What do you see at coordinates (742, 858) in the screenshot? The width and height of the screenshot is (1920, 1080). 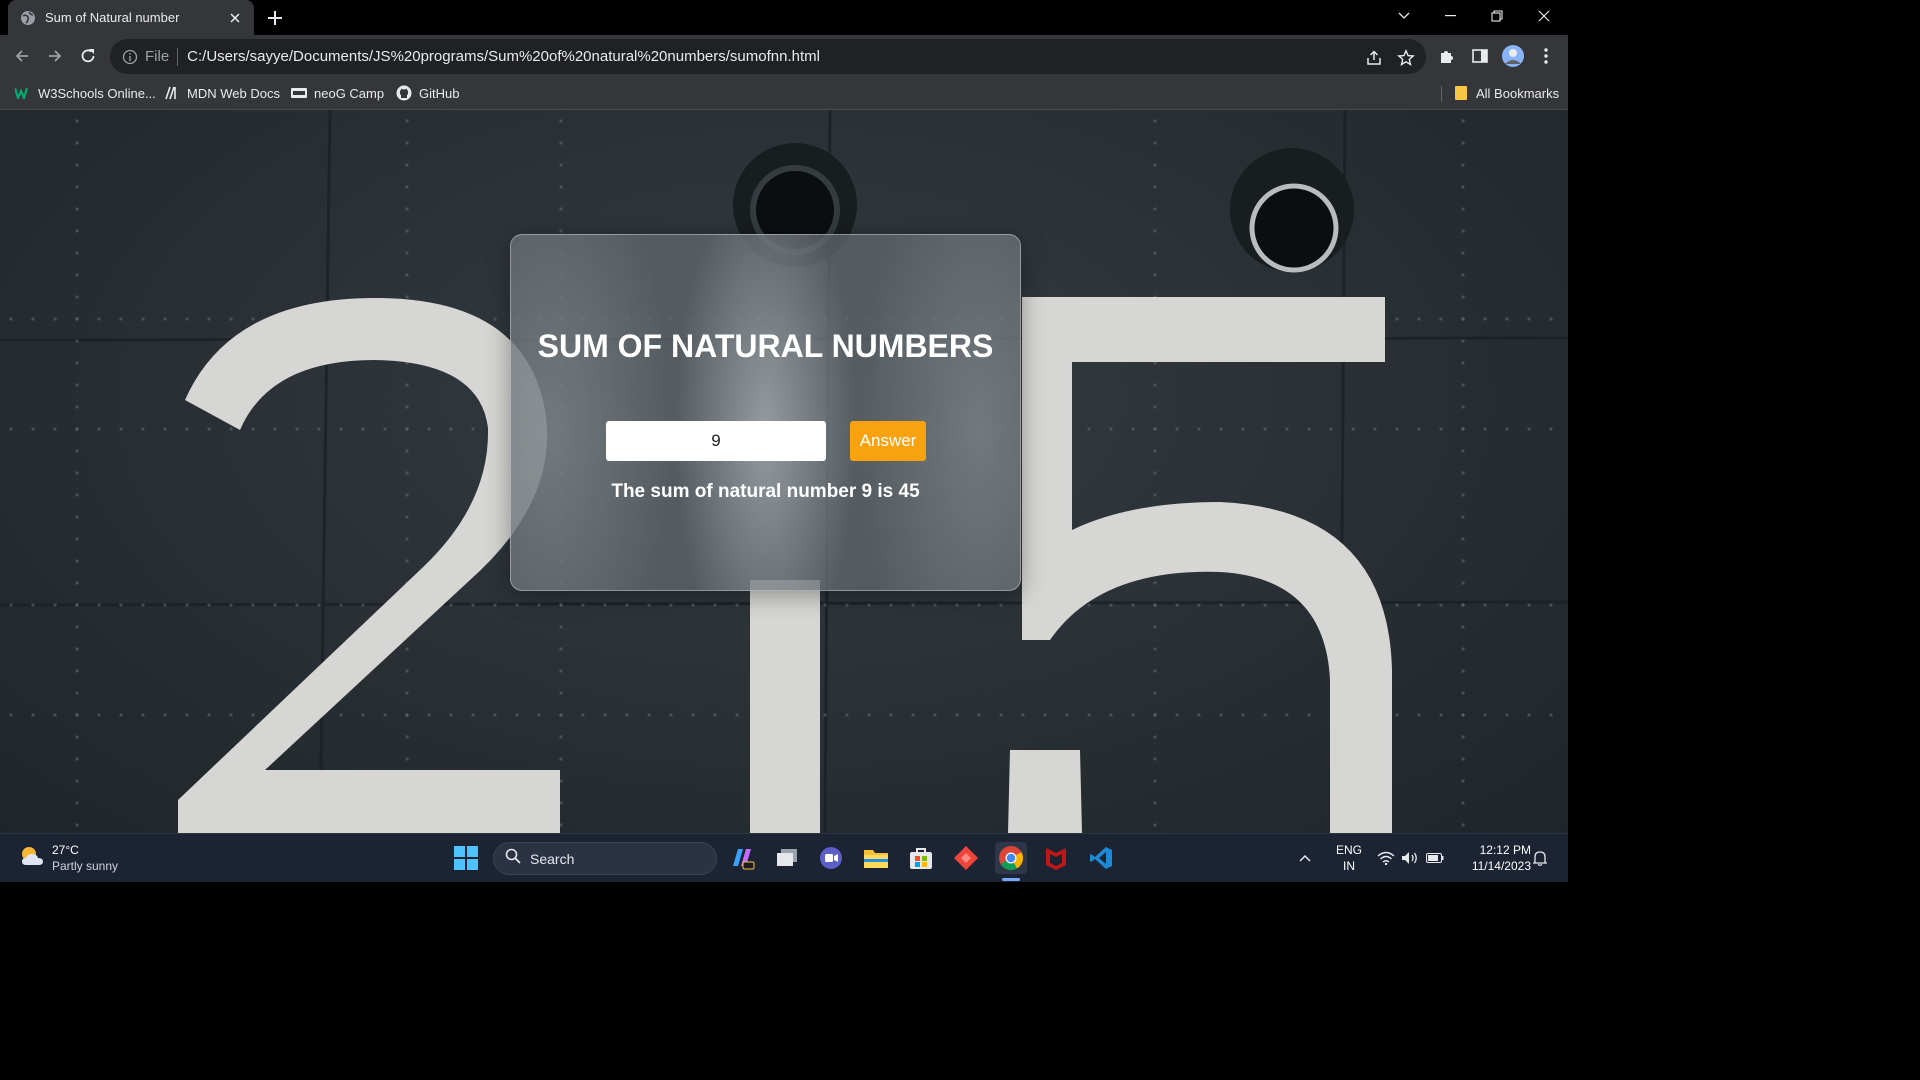 I see `copilot-icon` at bounding box center [742, 858].